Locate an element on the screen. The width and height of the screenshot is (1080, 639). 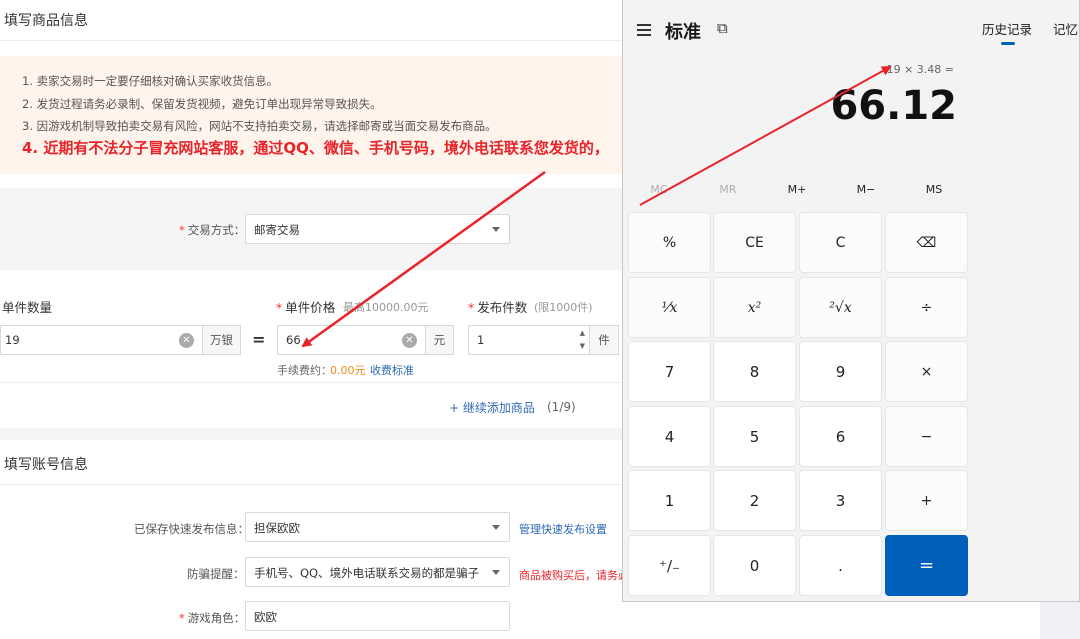
game-role-input: 欧欧 is located at coordinates (377, 616).